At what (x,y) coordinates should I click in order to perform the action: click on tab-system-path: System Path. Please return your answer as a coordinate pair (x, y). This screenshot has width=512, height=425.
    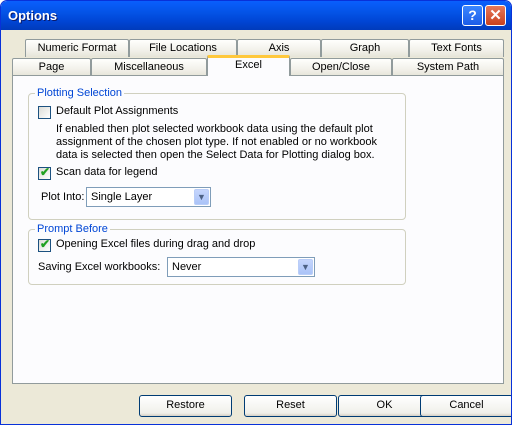
    Looking at the image, I should click on (448, 67).